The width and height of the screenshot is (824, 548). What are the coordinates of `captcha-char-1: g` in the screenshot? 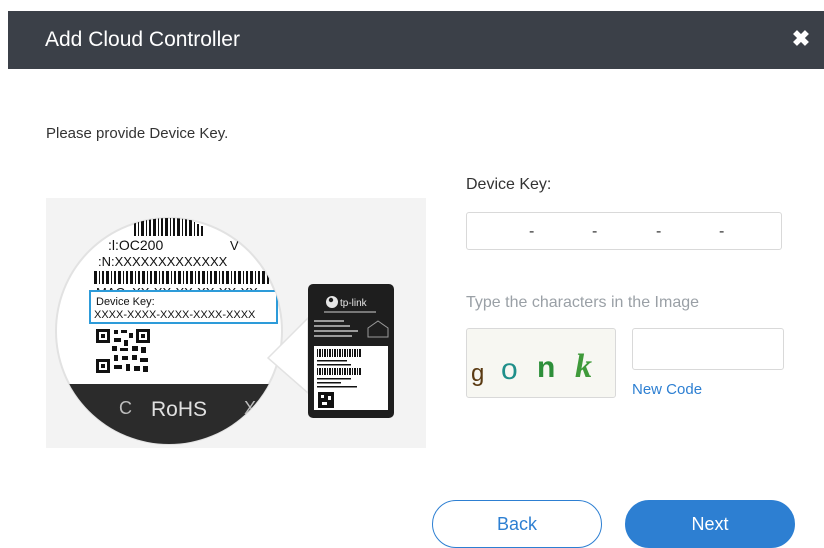 It's located at (477, 373).